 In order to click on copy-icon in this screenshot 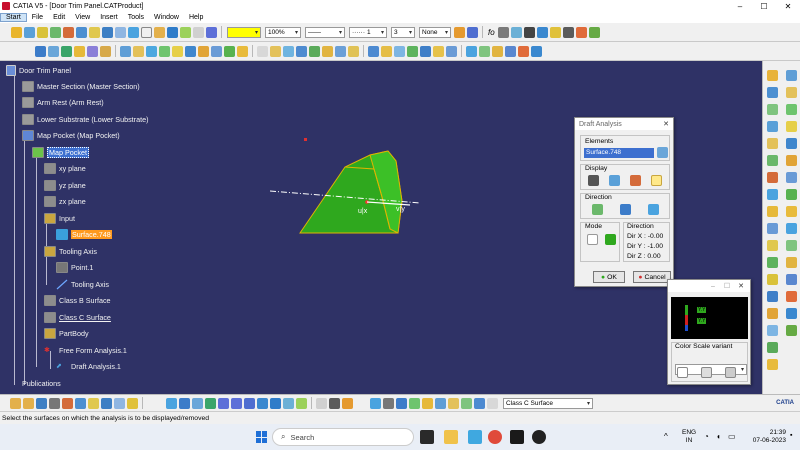, I will do `click(81, 32)`.